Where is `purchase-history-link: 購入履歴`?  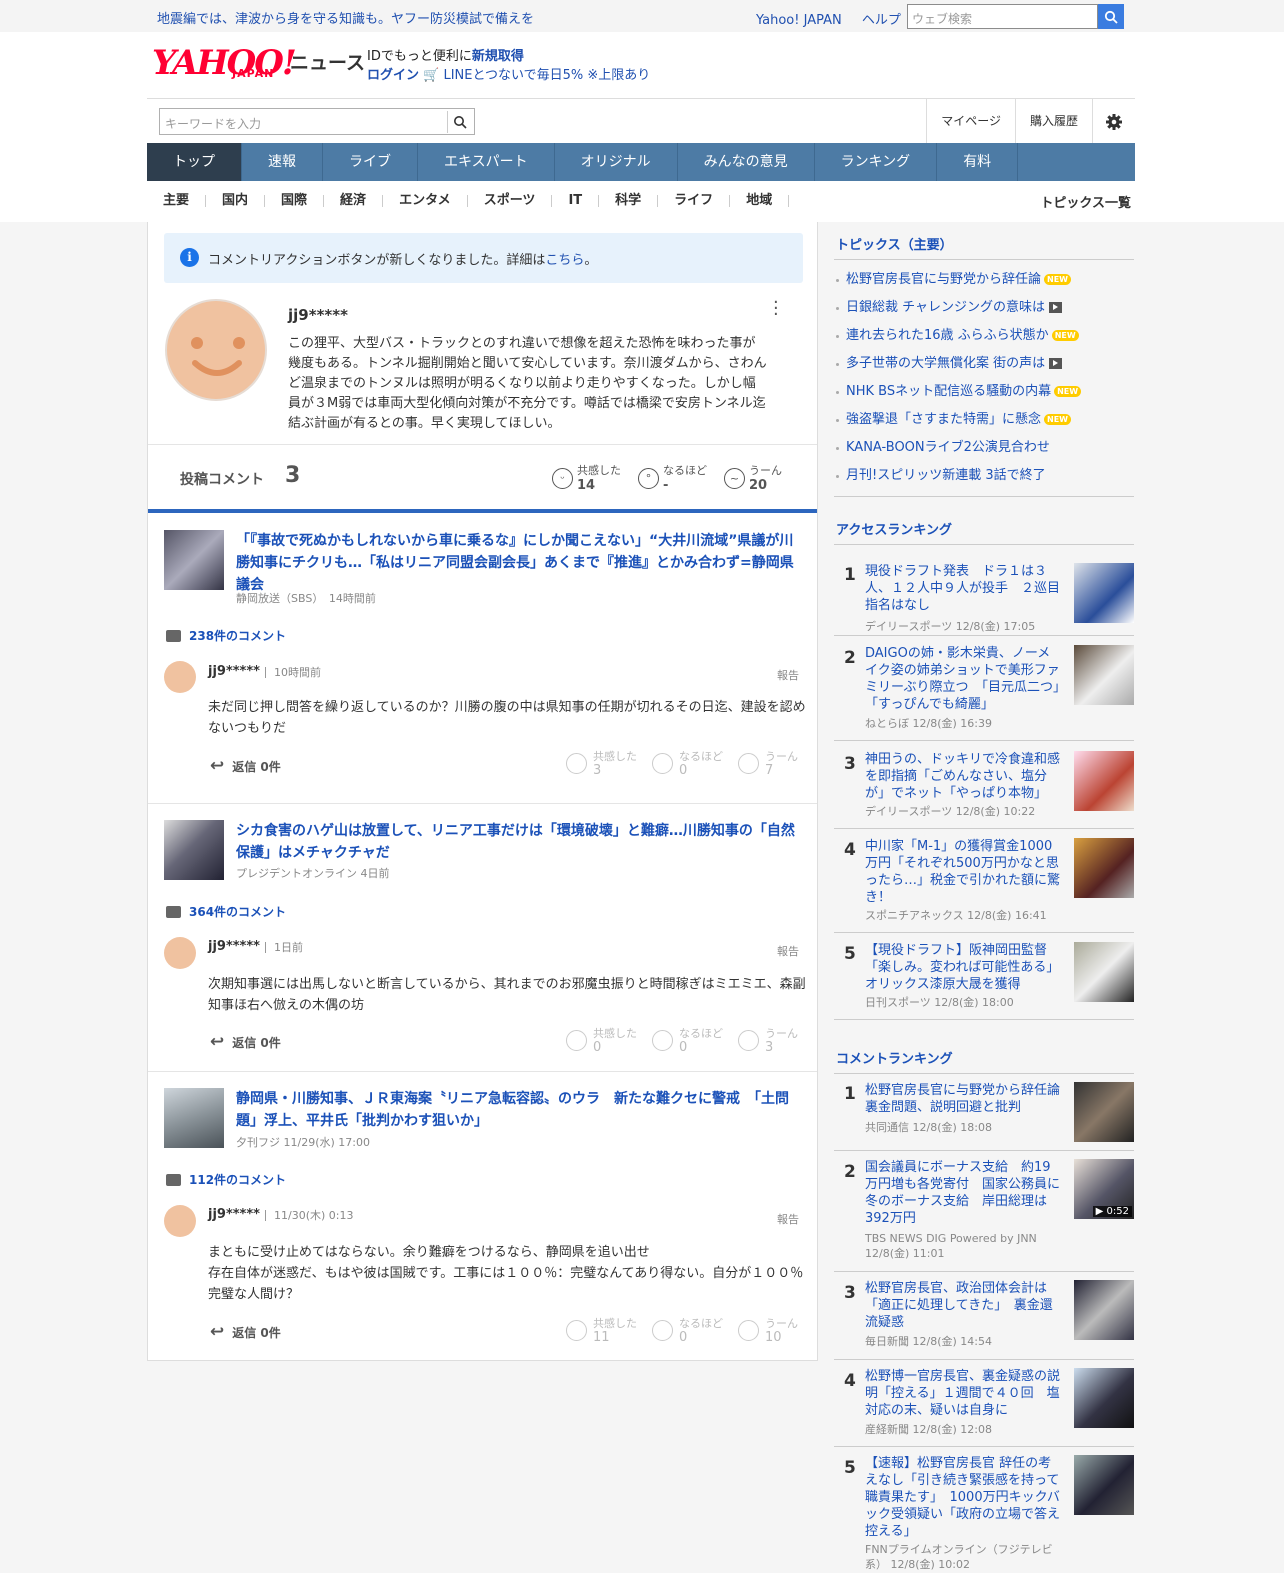
purchase-history-link: 購入履歴 is located at coordinates (1053, 121).